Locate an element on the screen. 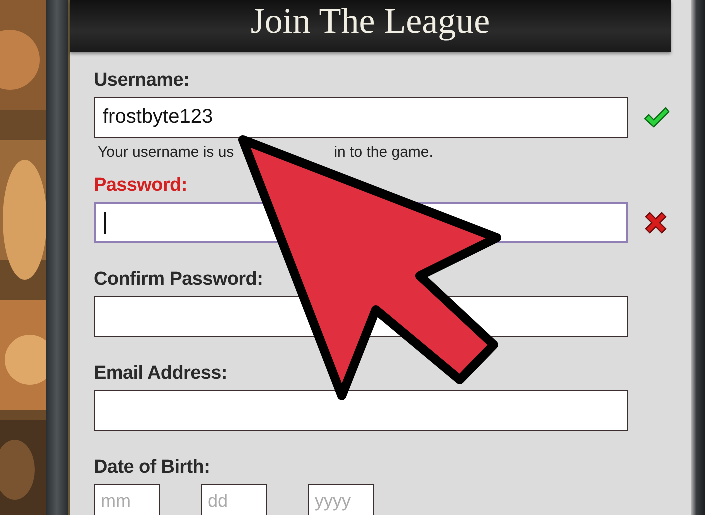 The image size is (705, 515). field-label: Username: is located at coordinates (142, 81).